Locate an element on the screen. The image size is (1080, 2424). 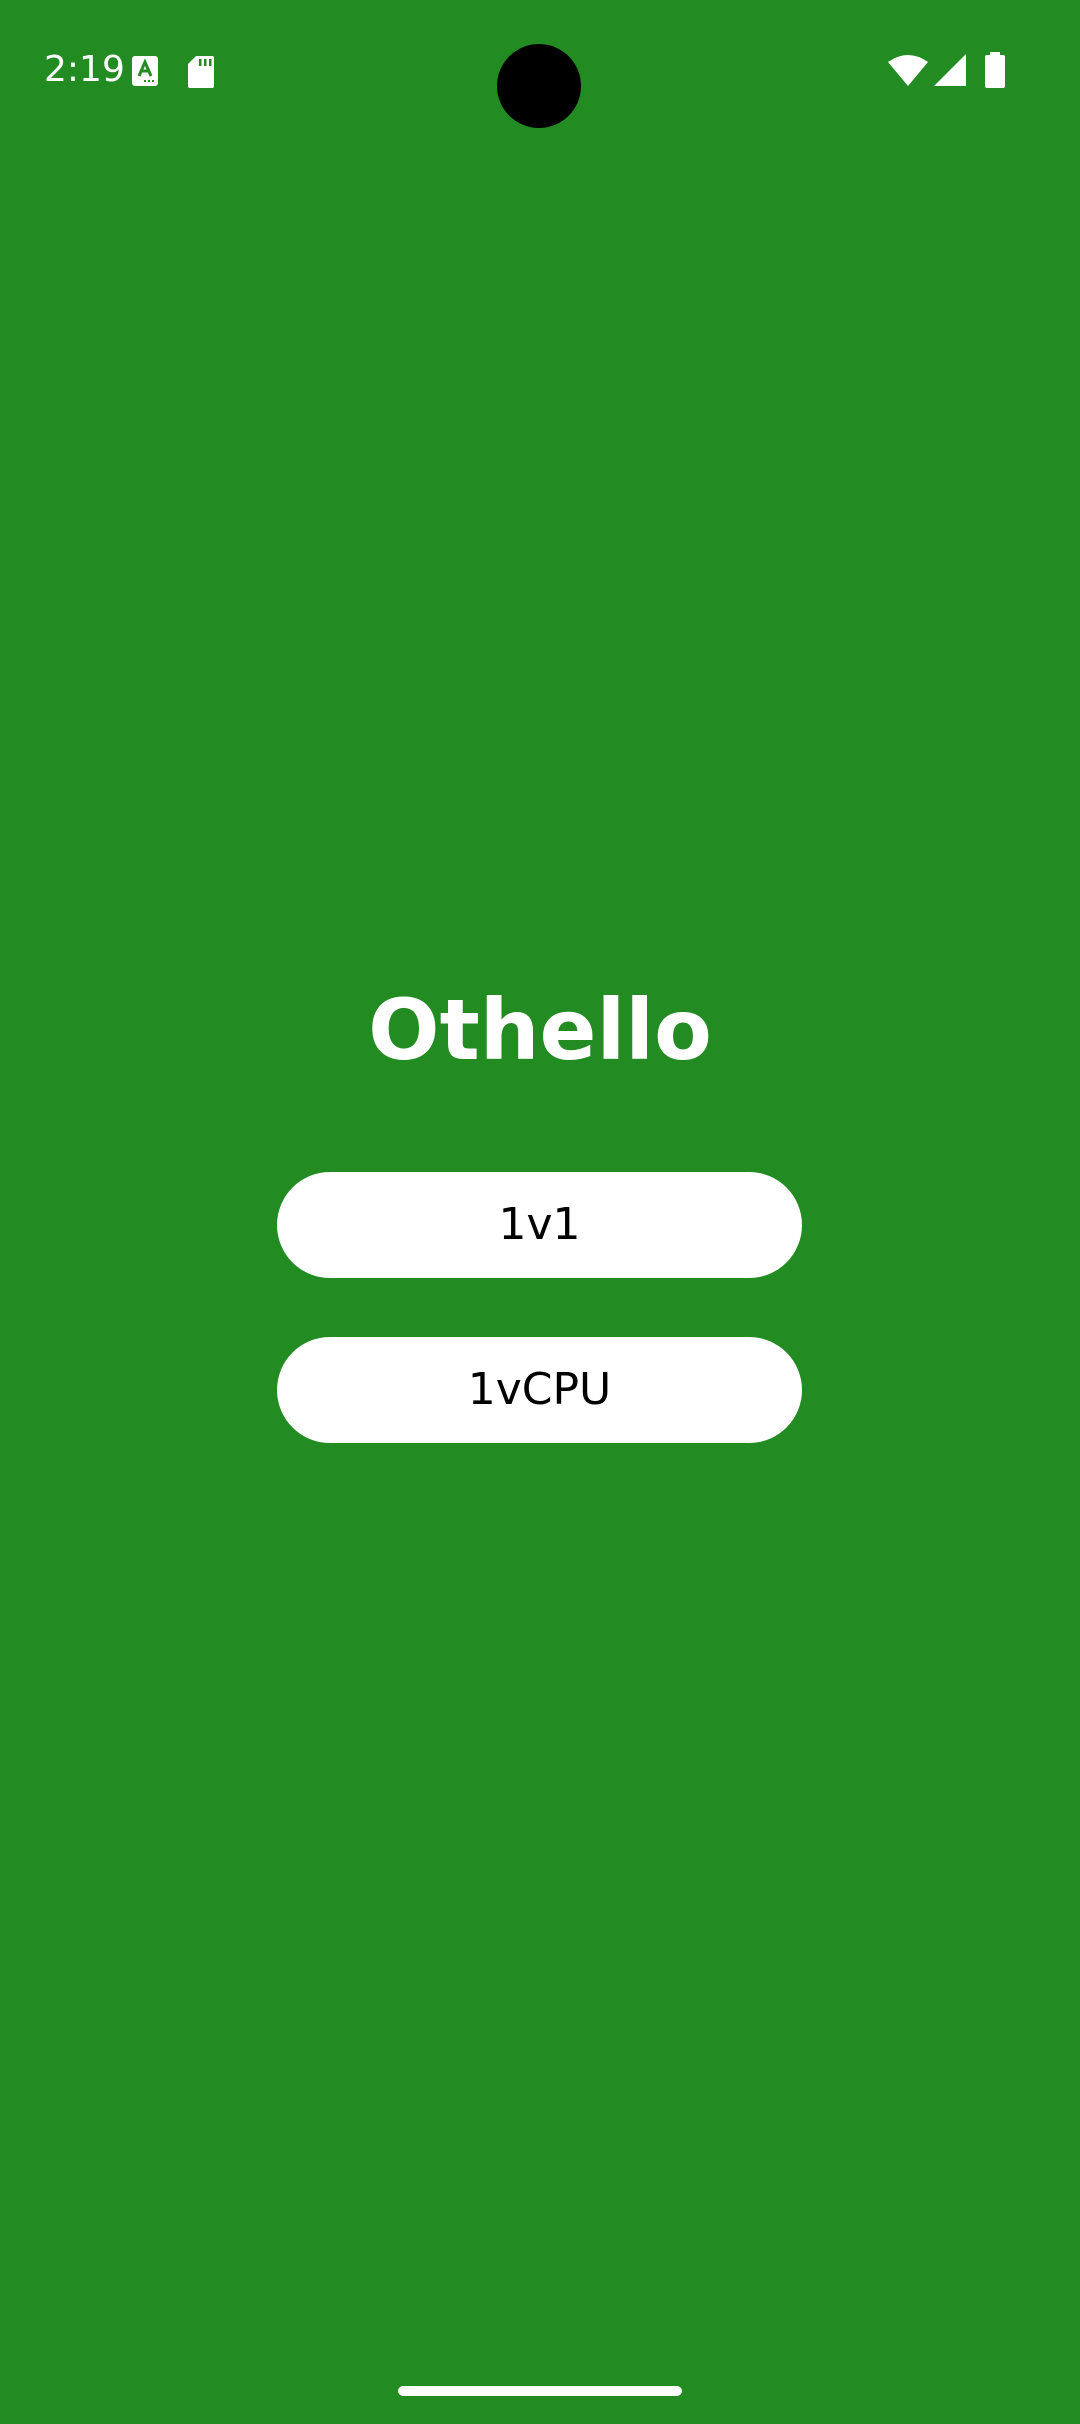
app-title: Othello is located at coordinates (540, 1030).